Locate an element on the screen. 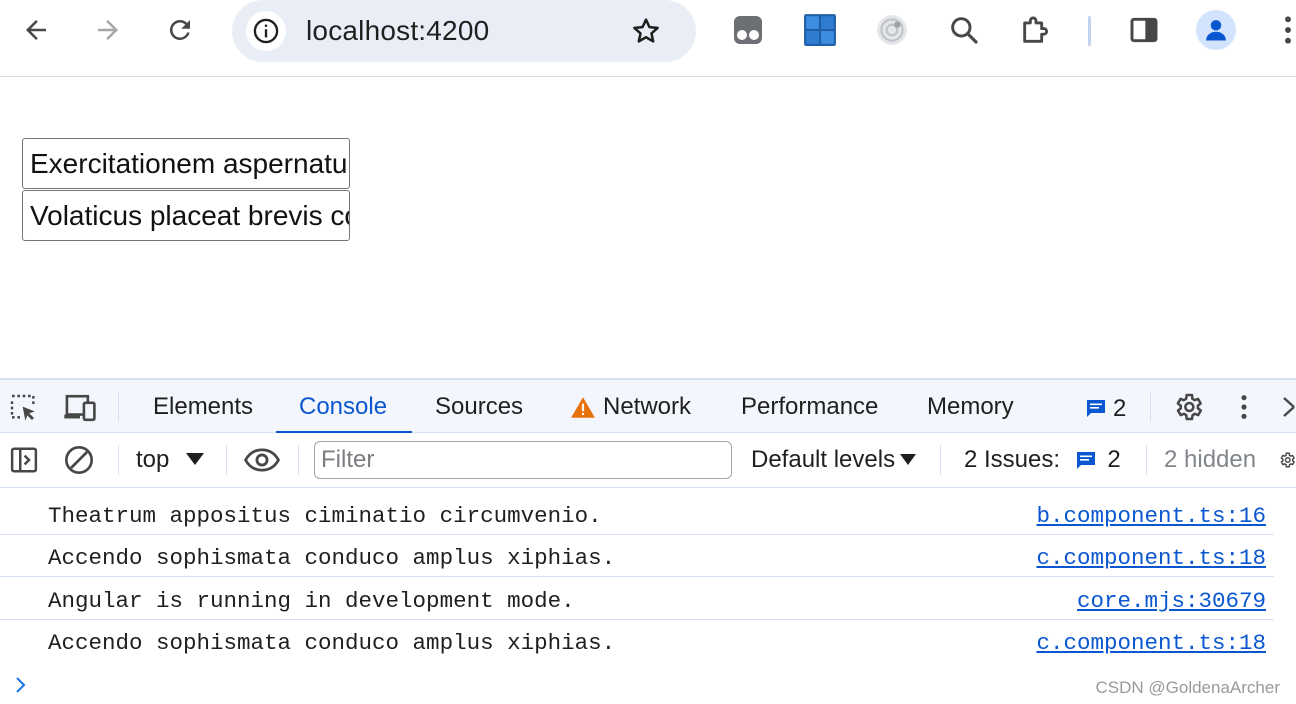 This screenshot has width=1296, height=704. extension-target-icon is located at coordinates (892, 30).